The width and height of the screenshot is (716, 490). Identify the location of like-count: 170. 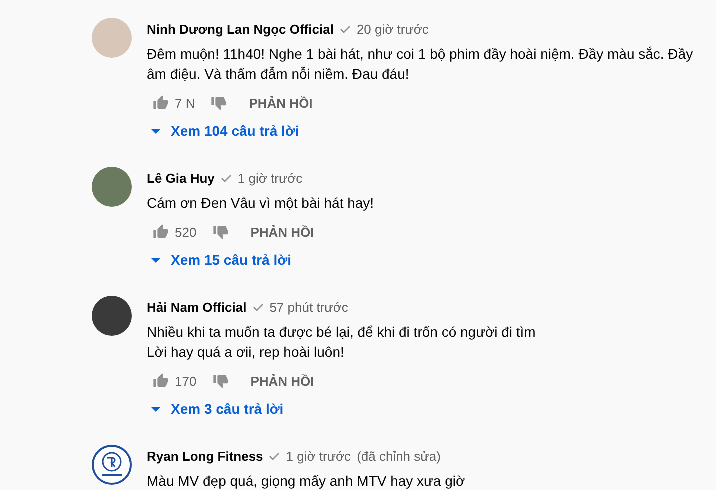
(186, 381).